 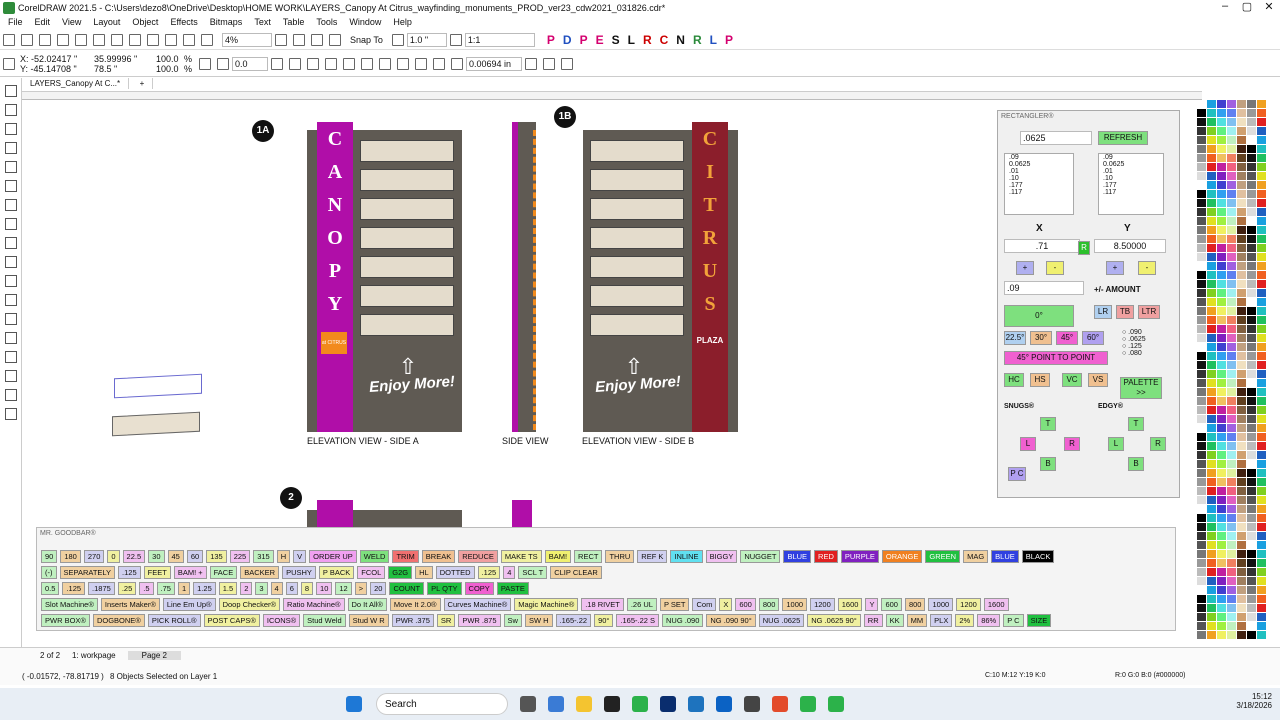 I want to click on lr-button: LR, so click(x=1103, y=312).